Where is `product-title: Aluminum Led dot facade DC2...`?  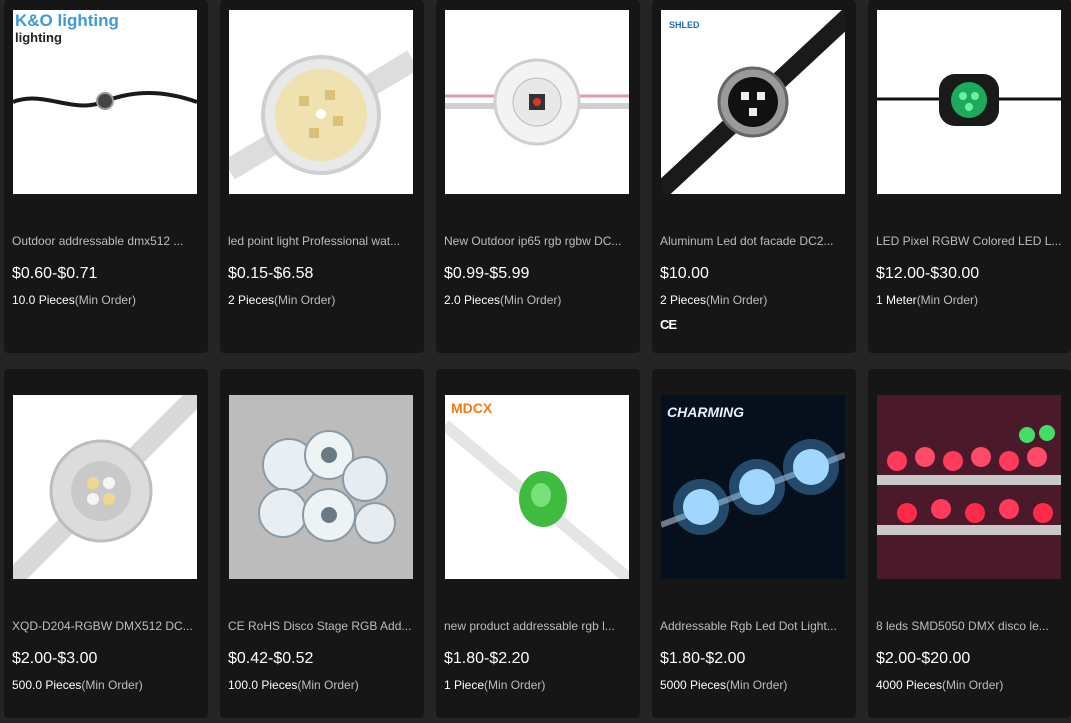
product-title: Aluminum Led dot facade DC2... is located at coordinates (754, 241).